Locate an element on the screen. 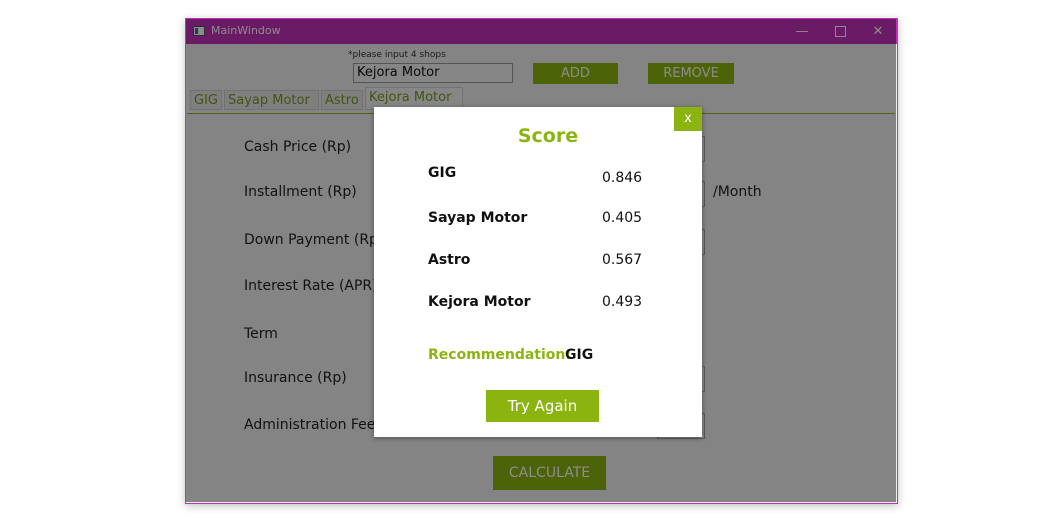  score-name-sayap-motor: Sayap Motor is located at coordinates (478, 218).